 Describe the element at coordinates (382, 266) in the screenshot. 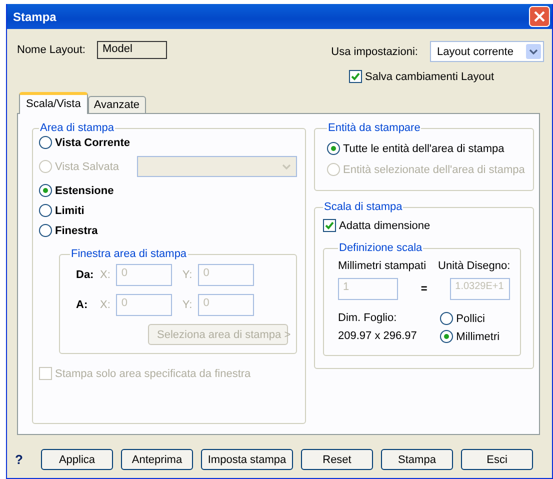

I see `field-label: Millimetri stampati` at that location.